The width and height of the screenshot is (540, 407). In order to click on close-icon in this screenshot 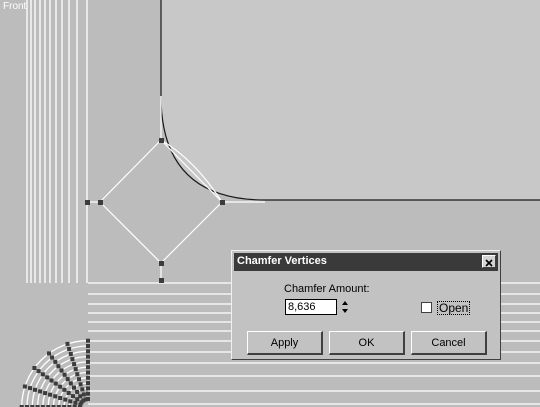, I will do `click(489, 263)`.